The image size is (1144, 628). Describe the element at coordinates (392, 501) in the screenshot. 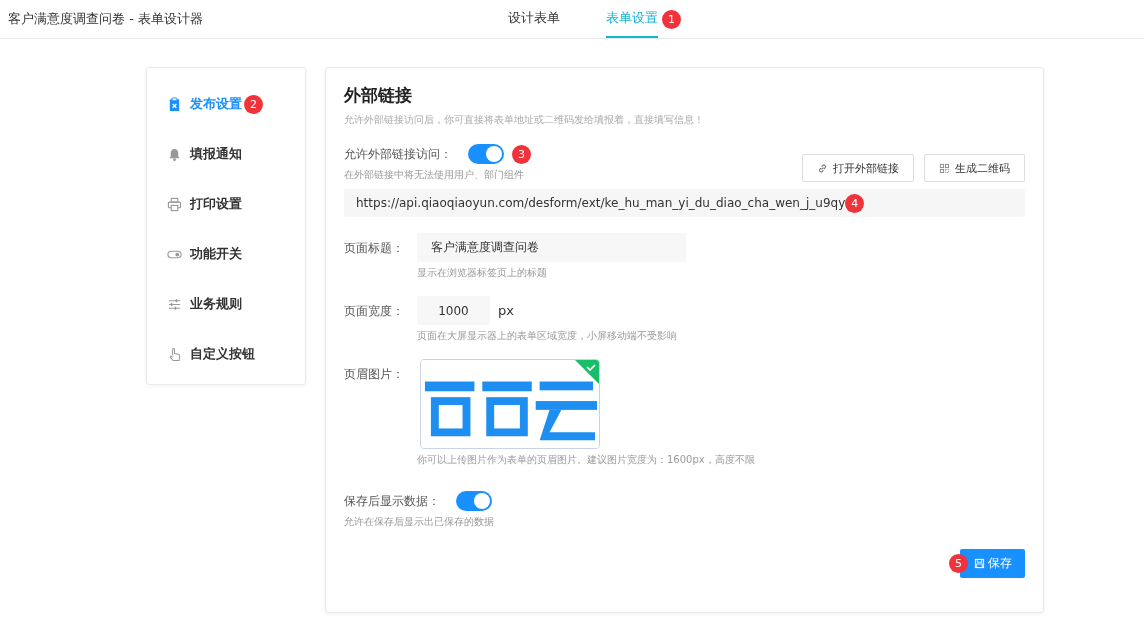

I see `toggle-label: 保存后显示数据：` at that location.